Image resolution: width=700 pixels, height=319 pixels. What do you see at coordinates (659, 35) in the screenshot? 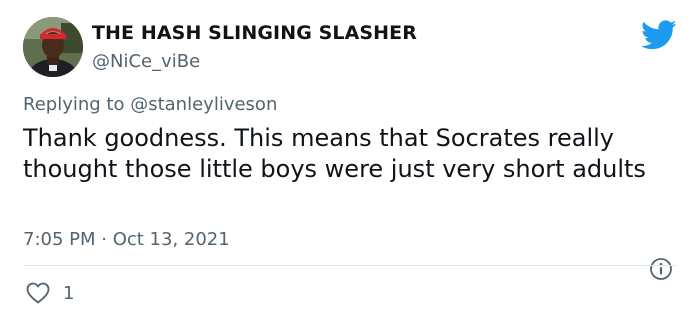
I see `twitter-bird-icon` at bounding box center [659, 35].